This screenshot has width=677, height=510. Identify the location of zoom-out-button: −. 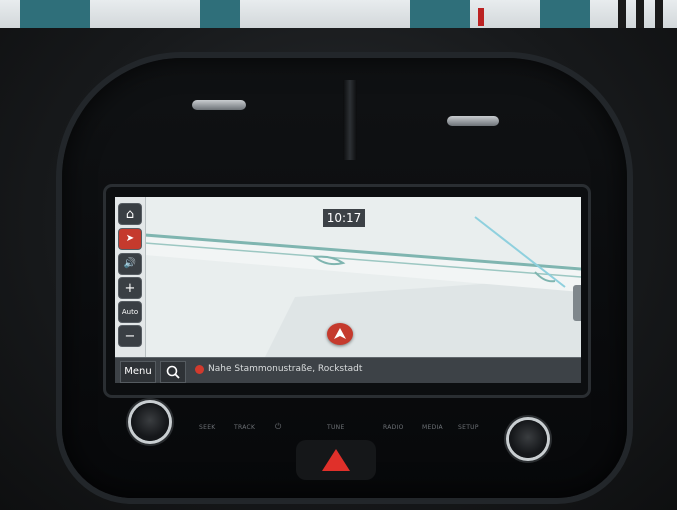
(130, 336).